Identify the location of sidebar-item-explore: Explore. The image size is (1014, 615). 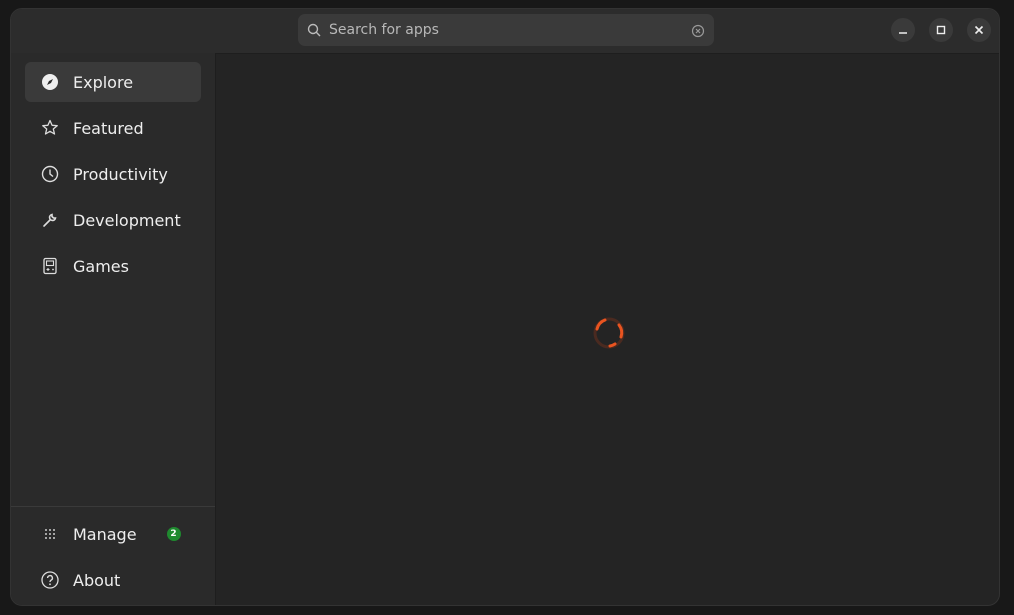
(113, 82).